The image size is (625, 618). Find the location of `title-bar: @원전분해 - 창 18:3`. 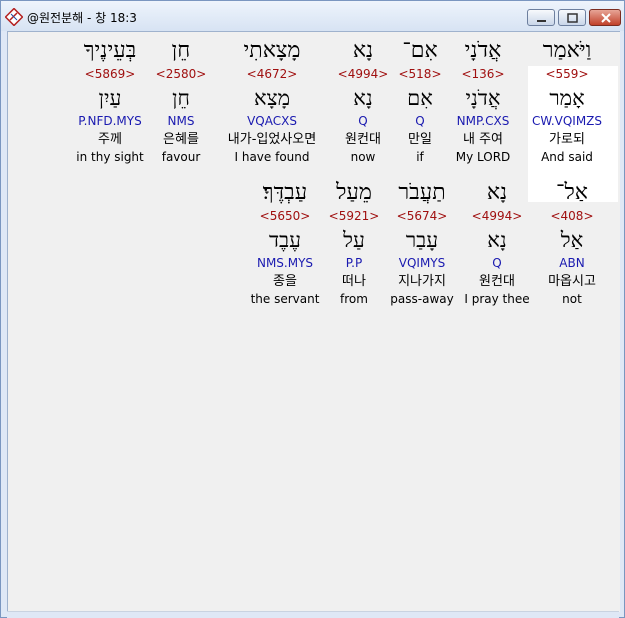

title-bar: @원전분해 - 창 18:3 is located at coordinates (312, 16).